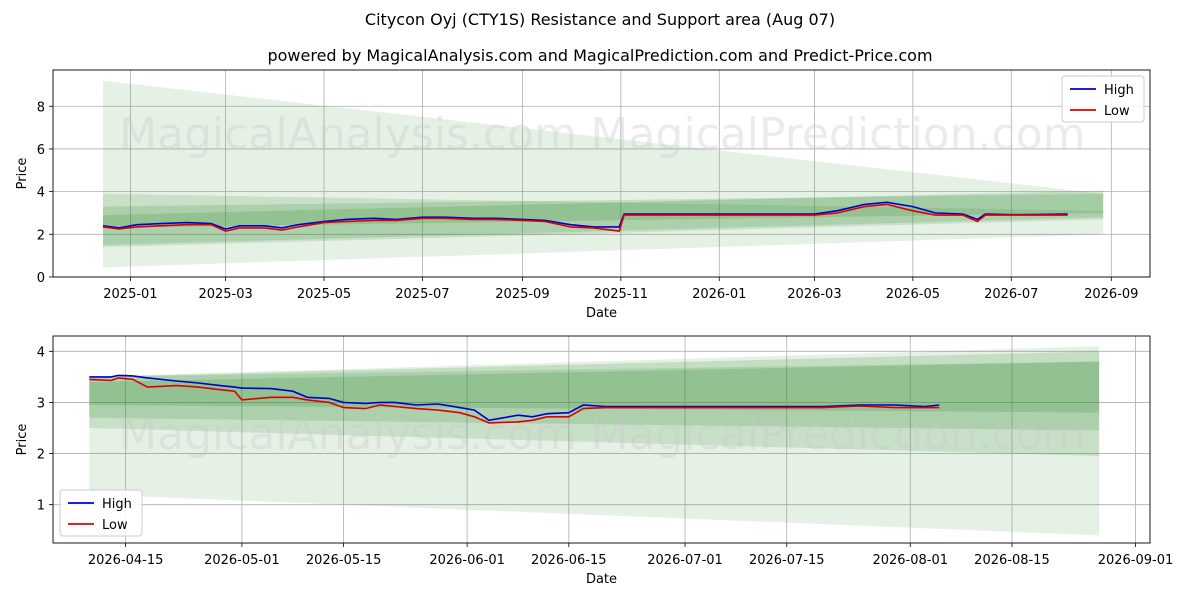  What do you see at coordinates (569, 560) in the screenshot?
I see `x-tick-label: 2026-06-15` at bounding box center [569, 560].